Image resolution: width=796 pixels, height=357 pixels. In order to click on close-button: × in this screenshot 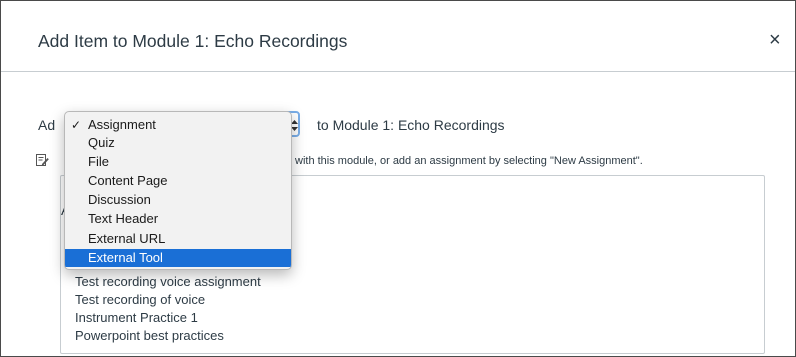, I will do `click(775, 40)`.